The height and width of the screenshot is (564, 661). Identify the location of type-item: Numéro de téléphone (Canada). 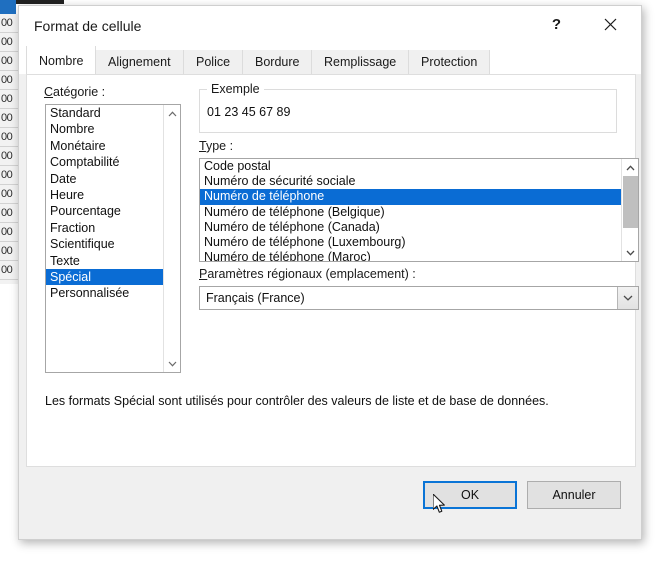
(410, 227).